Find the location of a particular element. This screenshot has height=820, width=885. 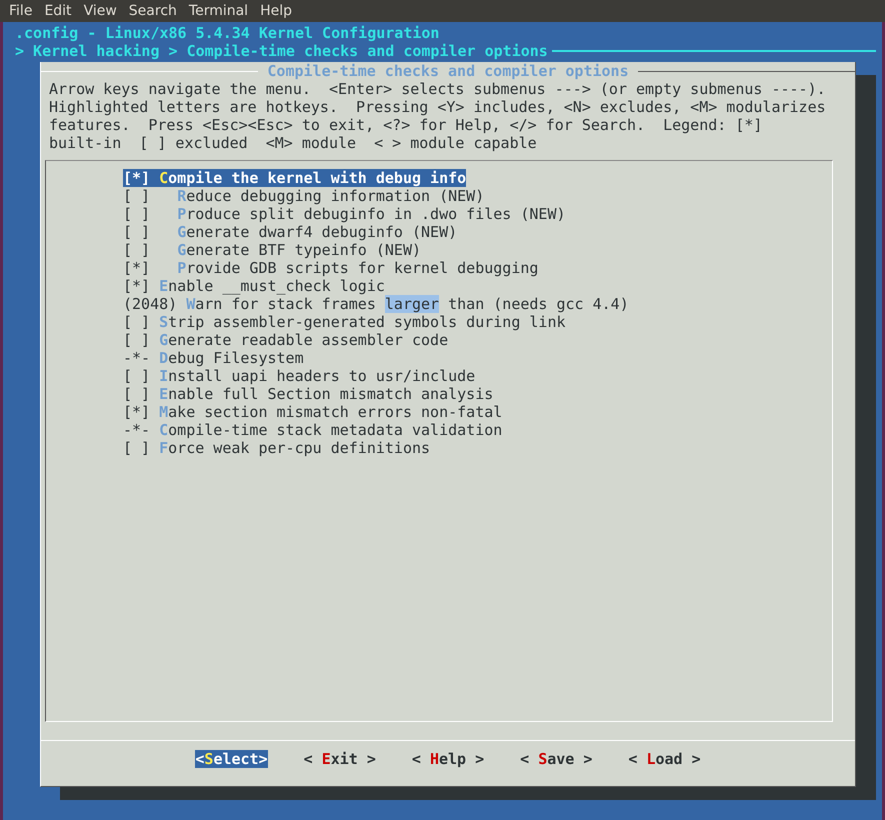

dialog-button: <Select> is located at coordinates (231, 759).